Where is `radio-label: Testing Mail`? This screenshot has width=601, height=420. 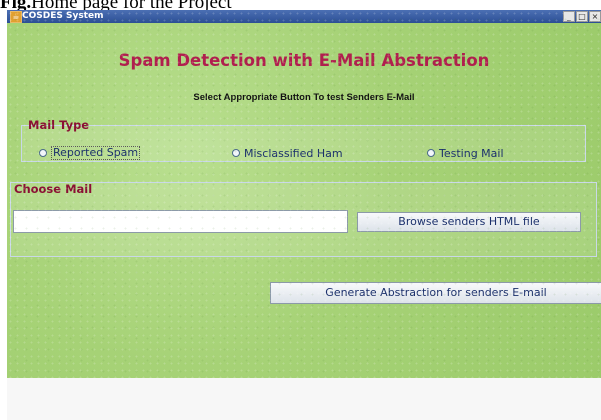 radio-label: Testing Mail is located at coordinates (471, 153).